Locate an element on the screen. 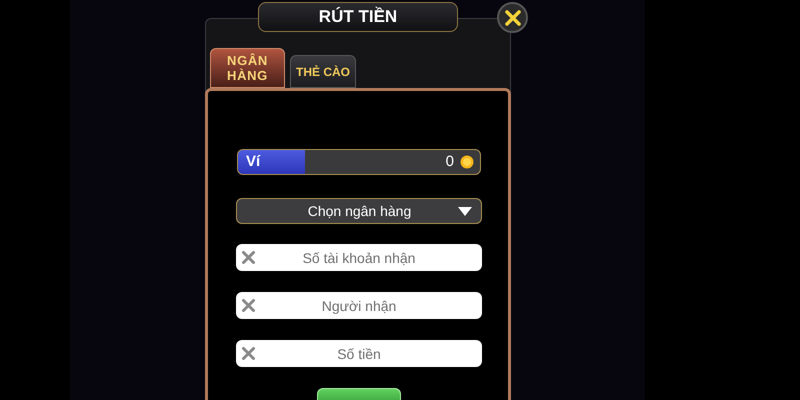  close-icon is located at coordinates (512, 18).